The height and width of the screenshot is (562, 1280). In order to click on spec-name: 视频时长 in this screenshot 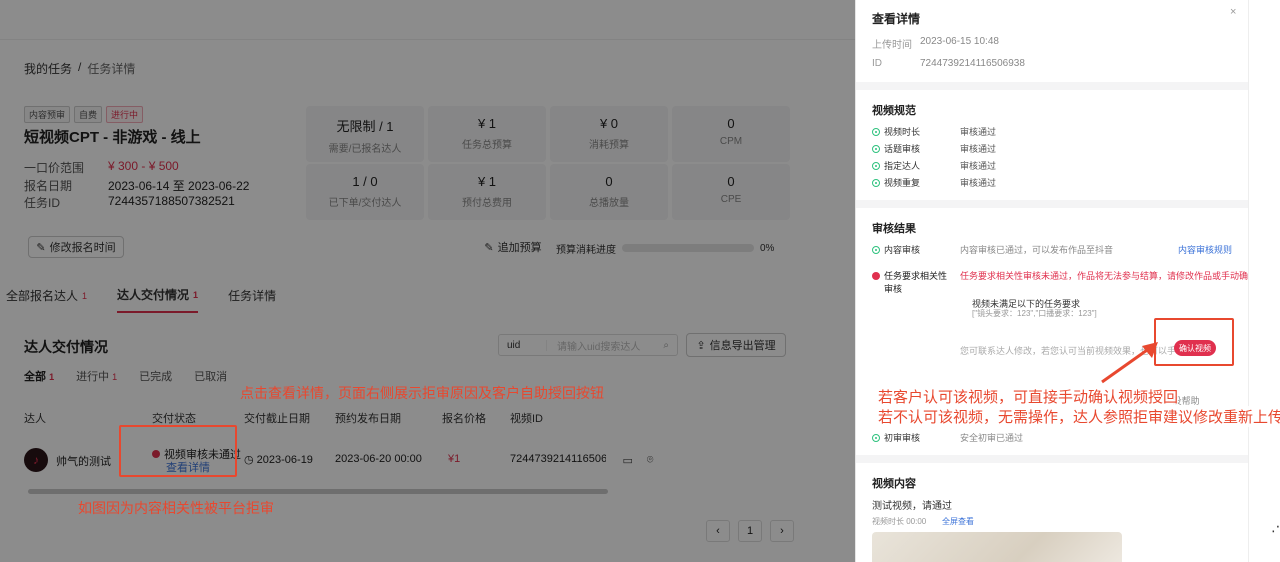, I will do `click(916, 131)`.